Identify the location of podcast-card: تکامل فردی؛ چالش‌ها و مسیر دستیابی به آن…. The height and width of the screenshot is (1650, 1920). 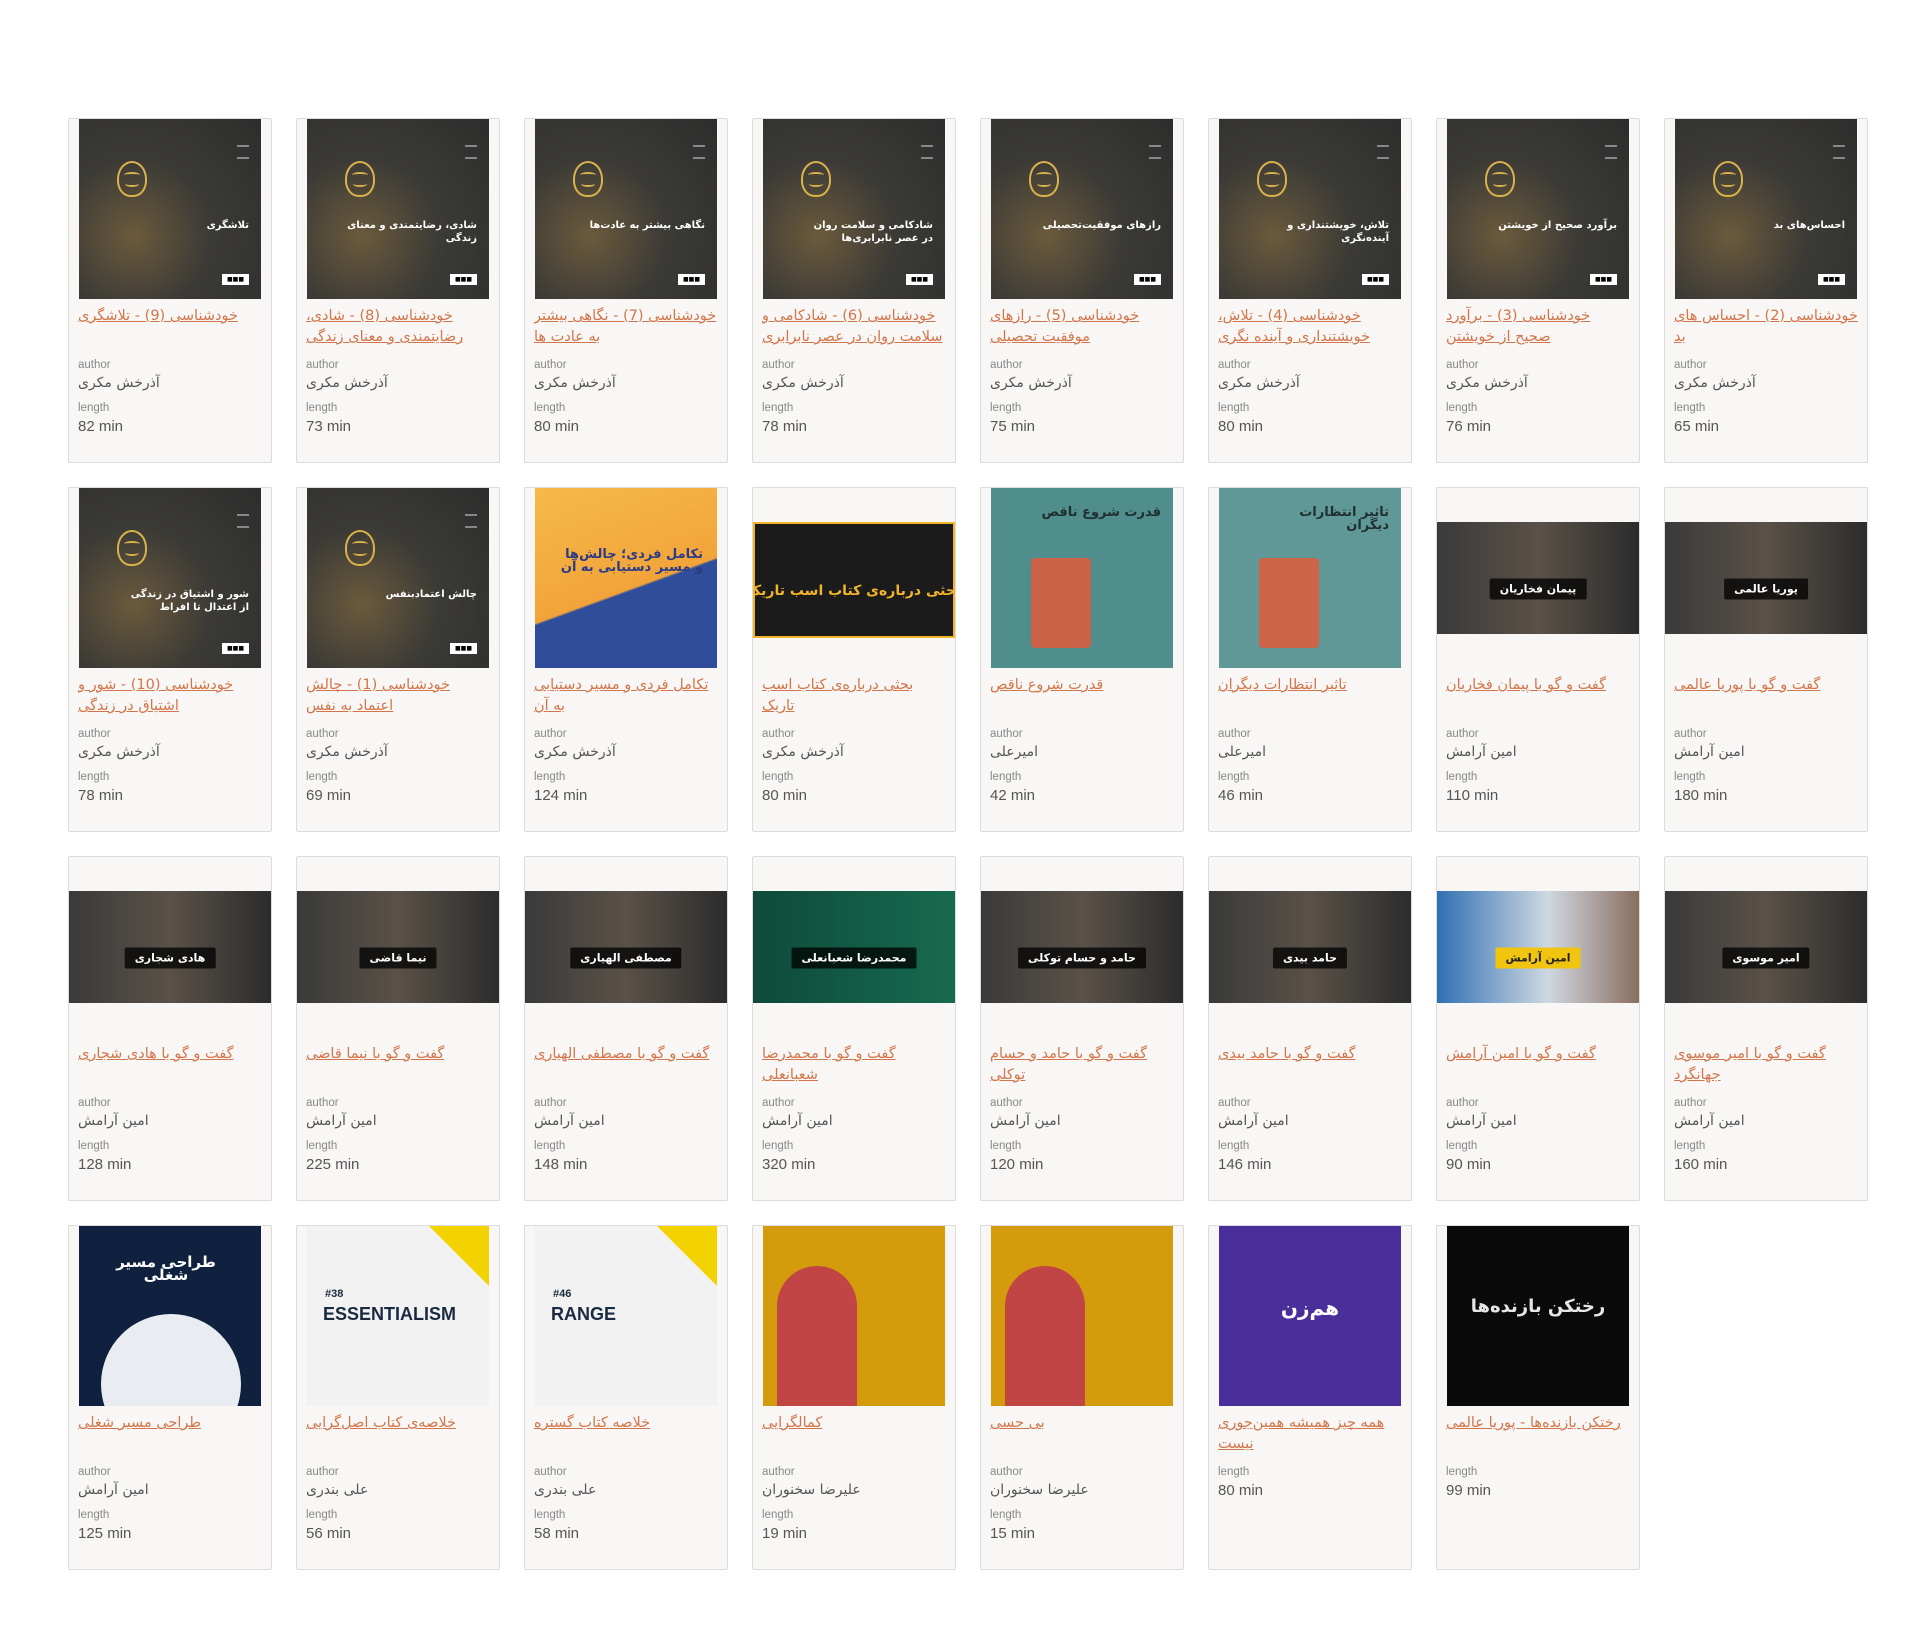
(626, 659).